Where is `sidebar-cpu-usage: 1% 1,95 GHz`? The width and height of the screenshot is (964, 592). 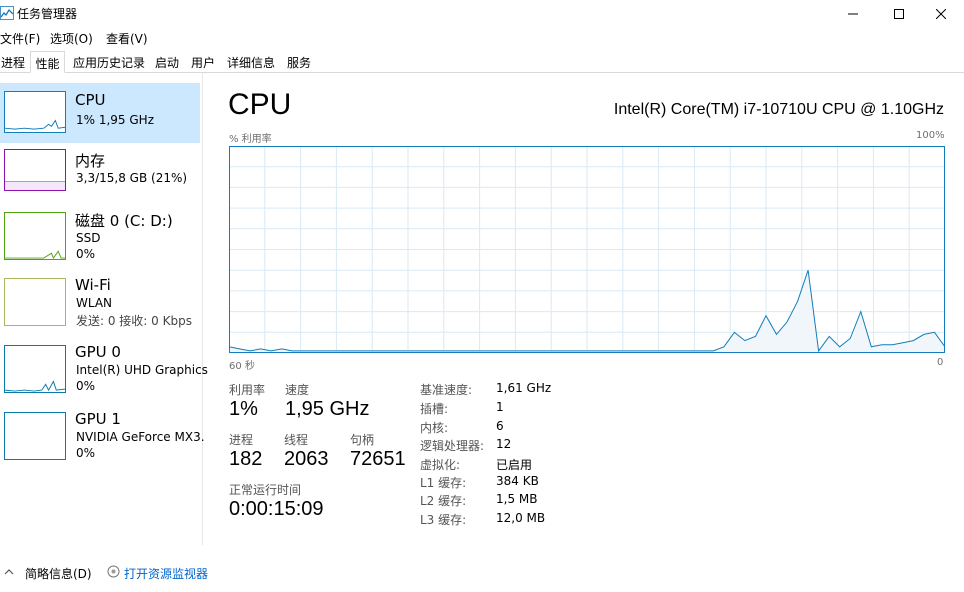
sidebar-cpu-usage: 1% 1,95 GHz is located at coordinates (115, 120).